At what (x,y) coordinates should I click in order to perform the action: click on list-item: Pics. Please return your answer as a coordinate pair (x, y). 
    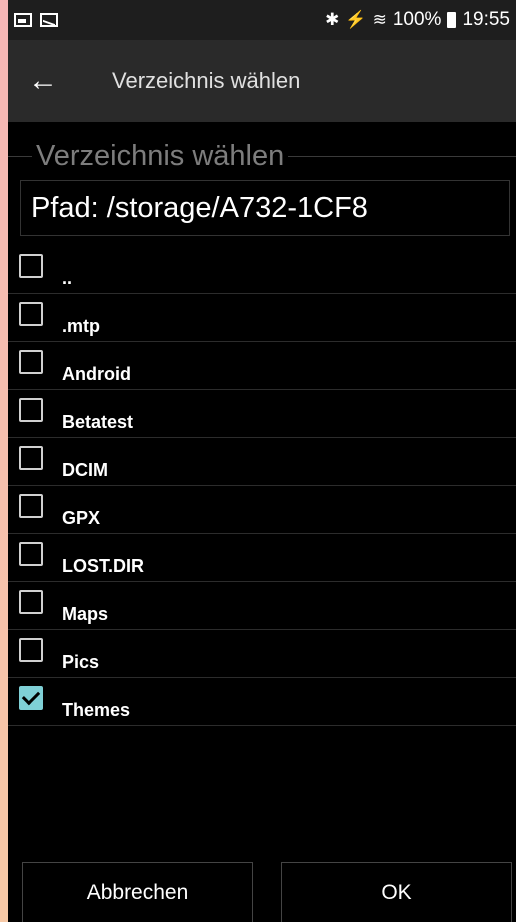
    Looking at the image, I should click on (262, 654).